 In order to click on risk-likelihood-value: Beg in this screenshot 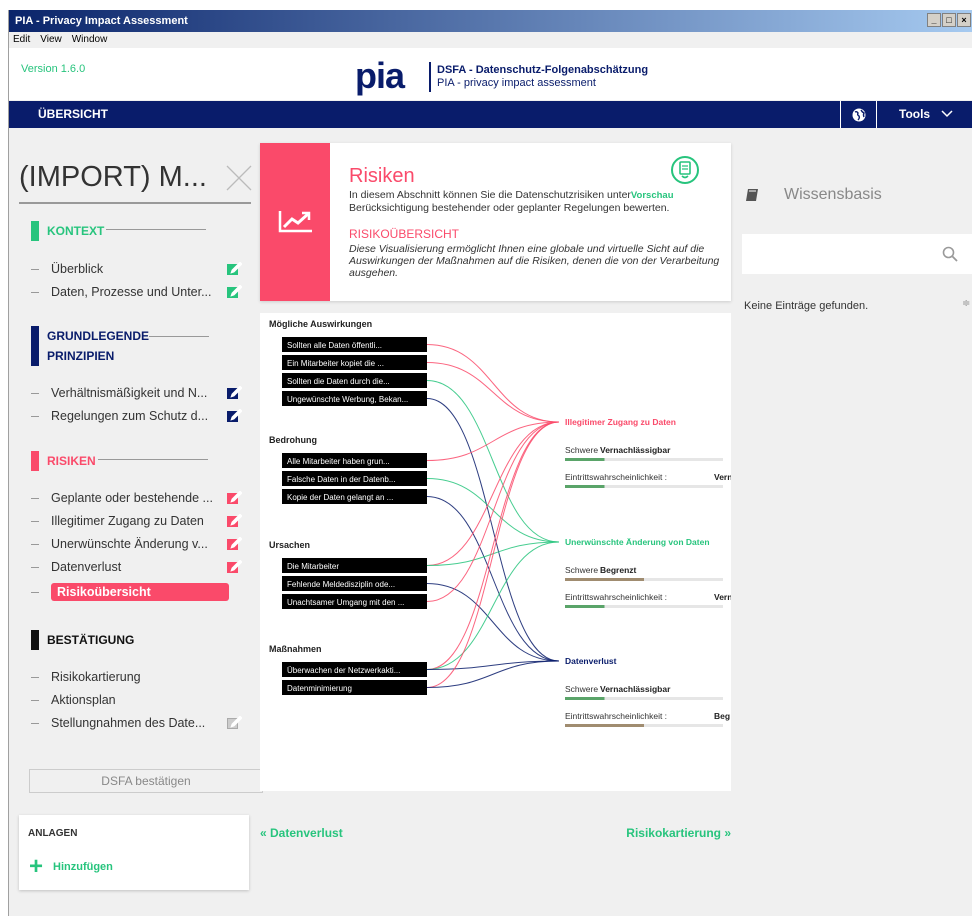, I will do `click(722, 716)`.